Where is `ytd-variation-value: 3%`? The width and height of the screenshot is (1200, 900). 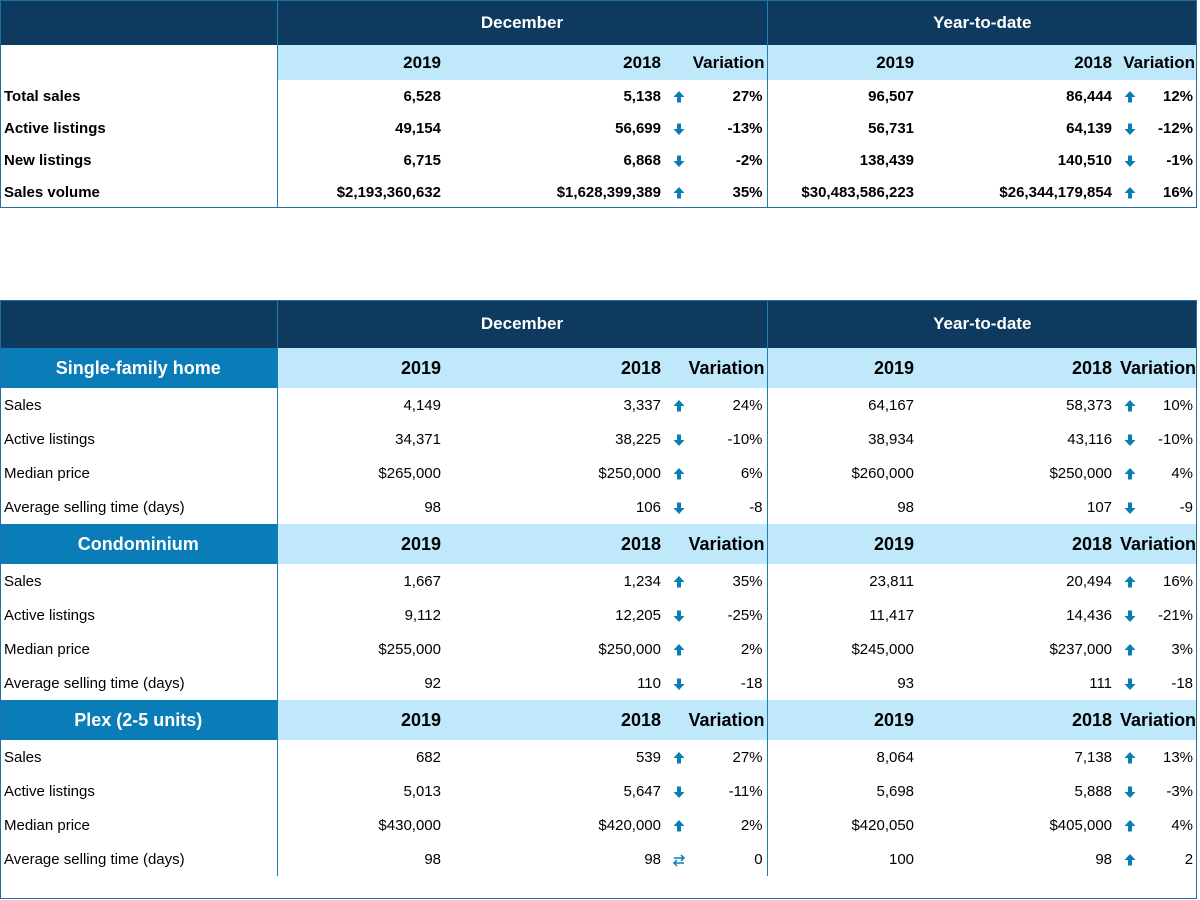
ytd-variation-value: 3% is located at coordinates (1182, 649).